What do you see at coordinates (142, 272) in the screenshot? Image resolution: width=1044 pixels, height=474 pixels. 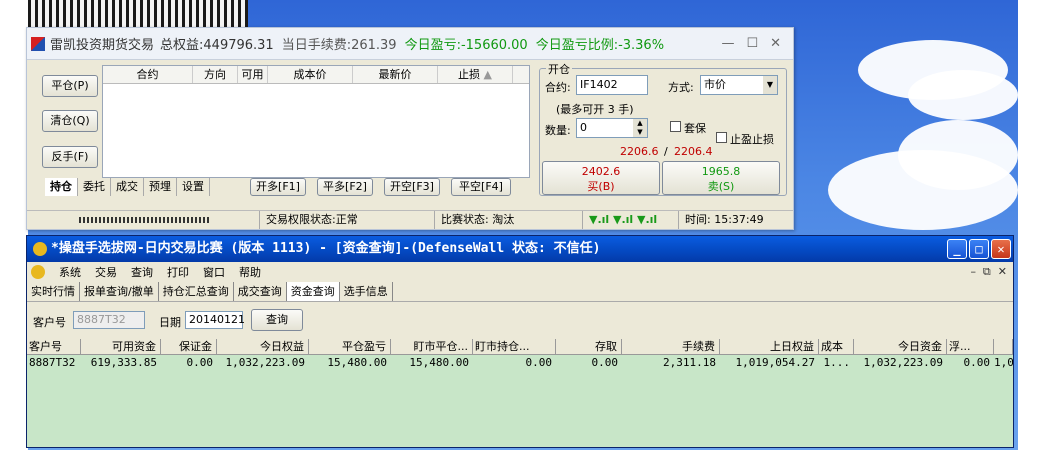 I see `menu-query: 查询` at bounding box center [142, 272].